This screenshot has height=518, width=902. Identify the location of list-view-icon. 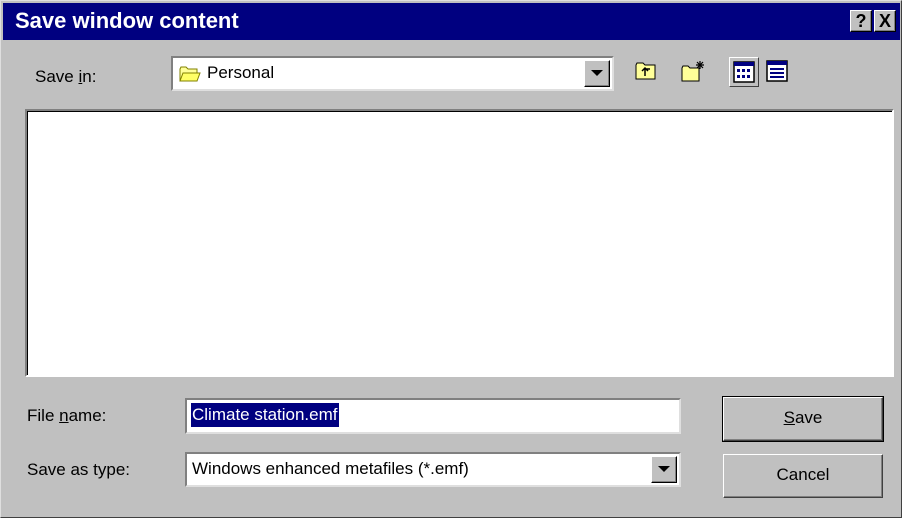
(744, 74).